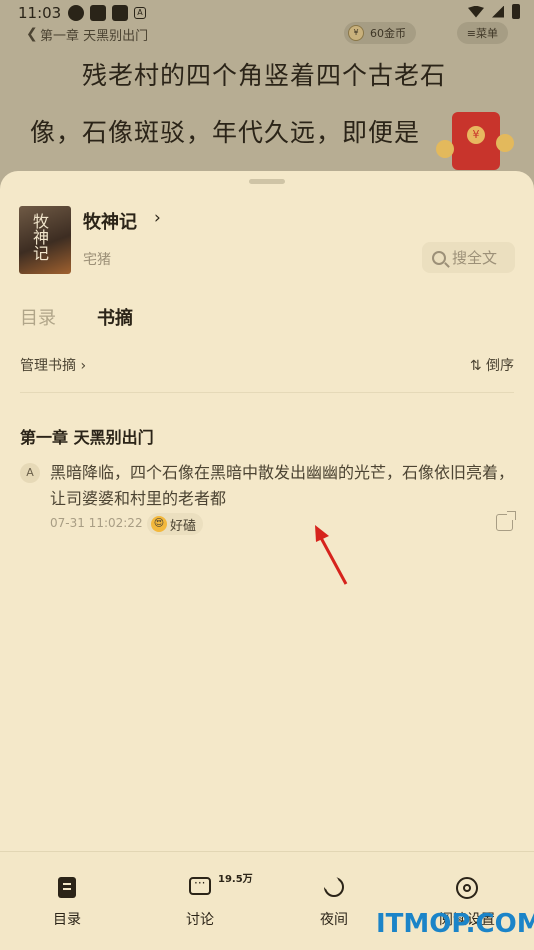 This screenshot has width=534, height=950. I want to click on reader-top-bar: ❮ 第一章 天黑别出门 ¥ 60金币 ≡菜单, so click(271, 34).